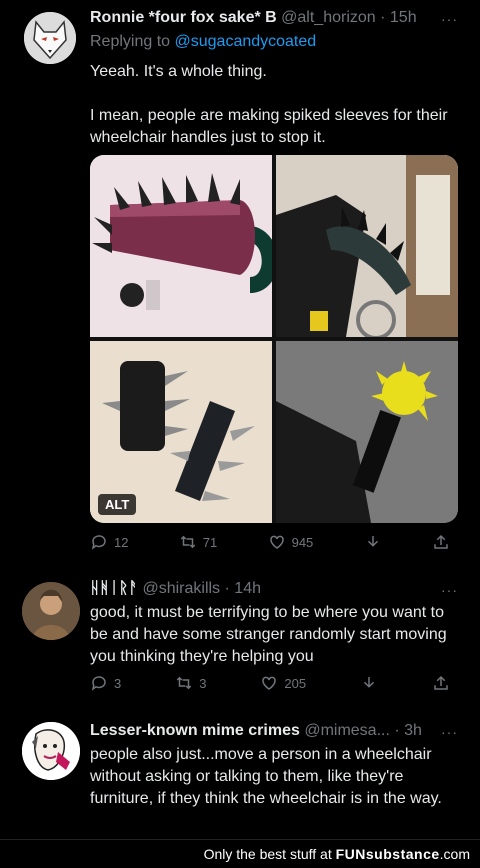 This screenshot has height=868, width=480. Describe the element at coordinates (132, 41) in the screenshot. I see `replying-to-label: Replying to` at that location.